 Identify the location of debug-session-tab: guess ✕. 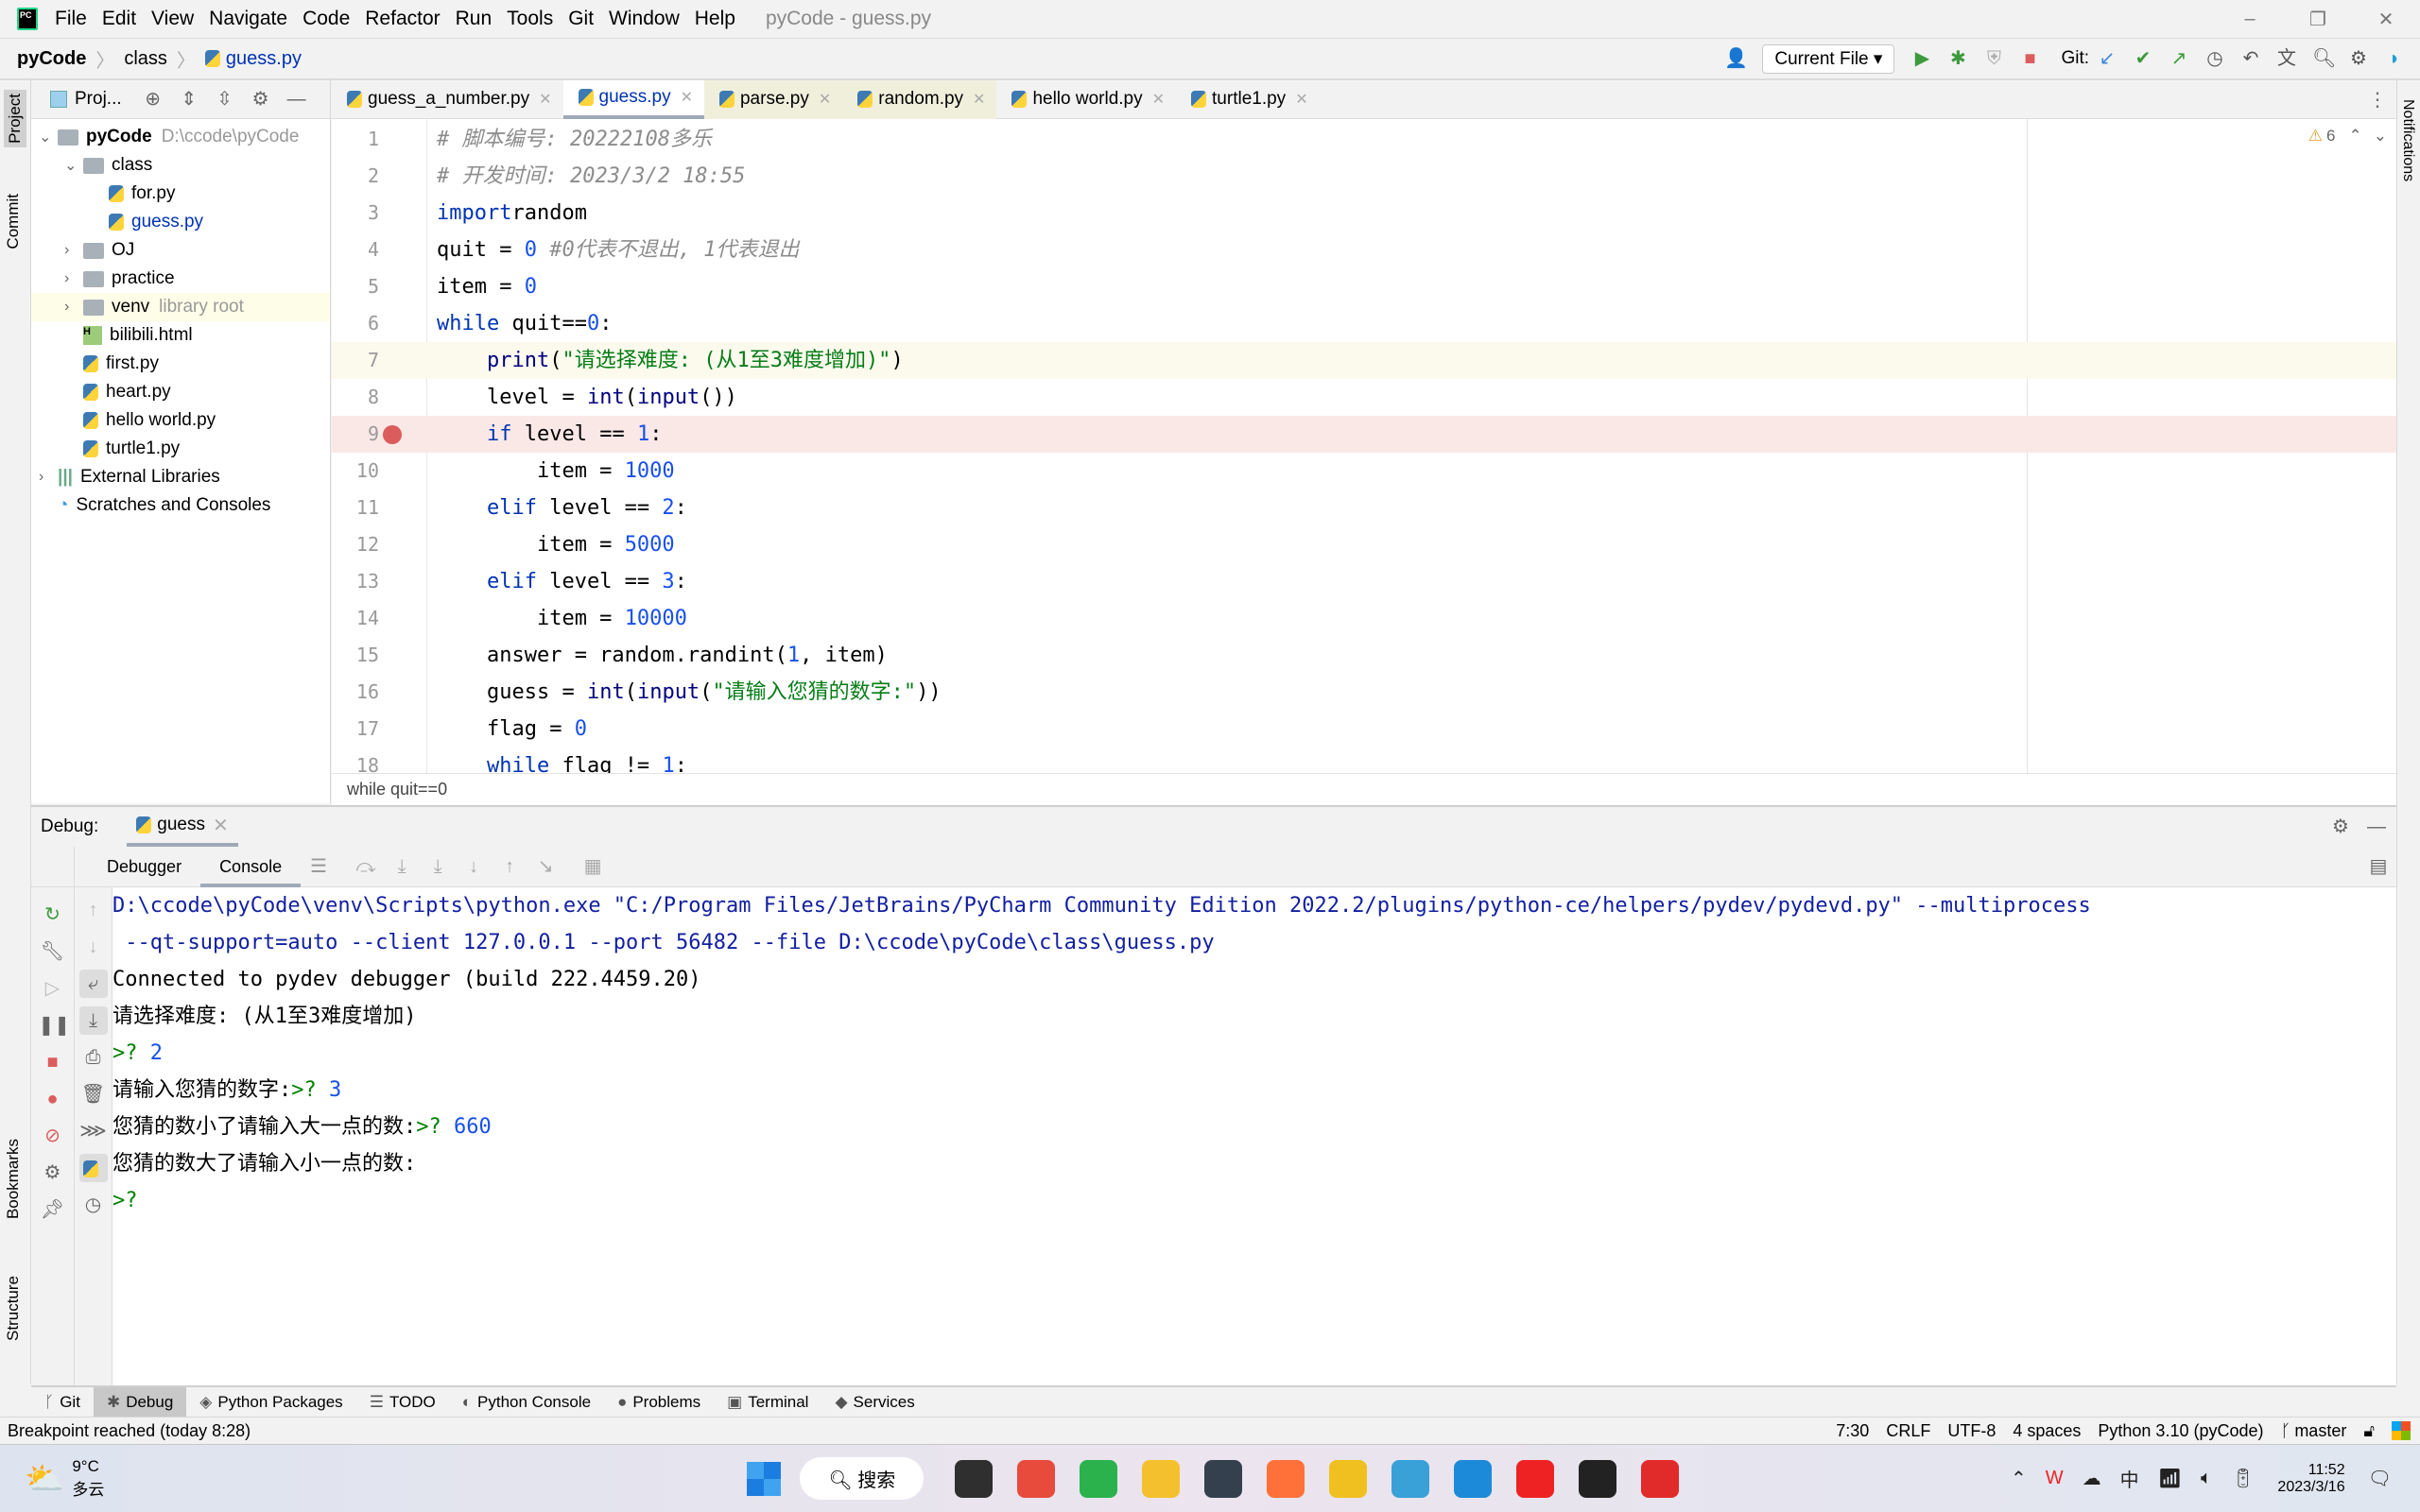
(182, 827).